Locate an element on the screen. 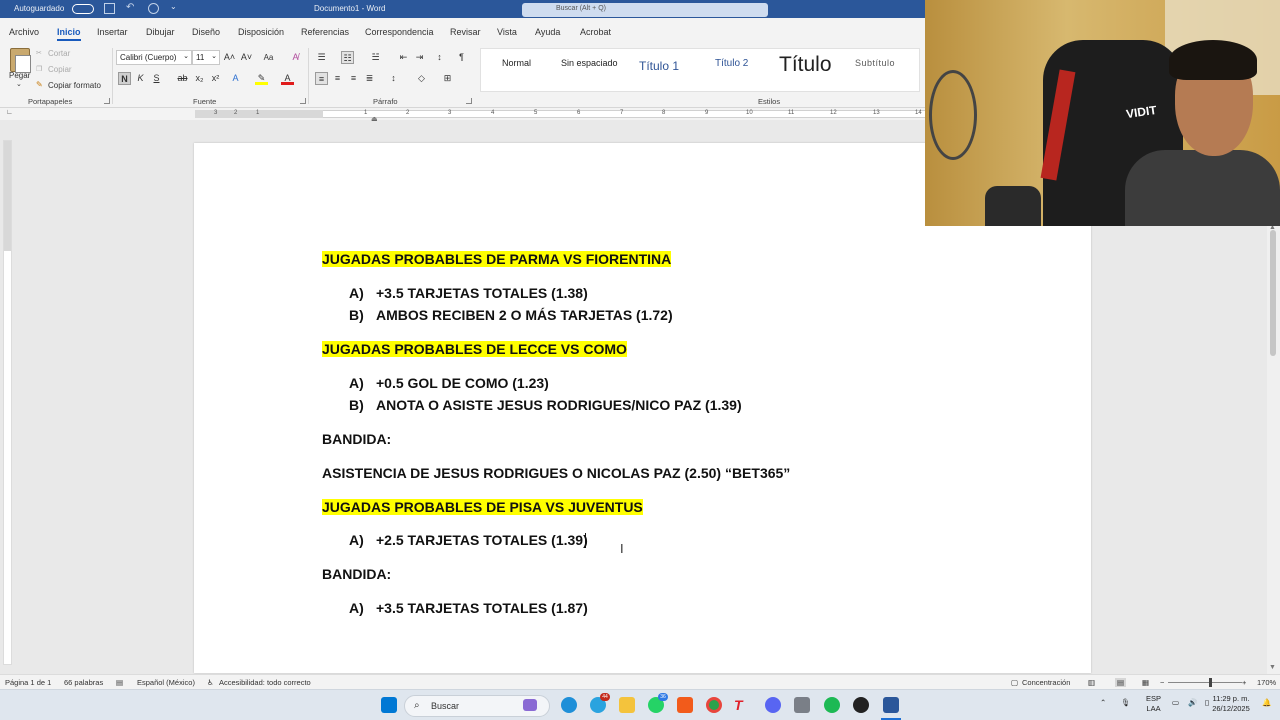  zoom-level: 170% is located at coordinates (1266, 682).